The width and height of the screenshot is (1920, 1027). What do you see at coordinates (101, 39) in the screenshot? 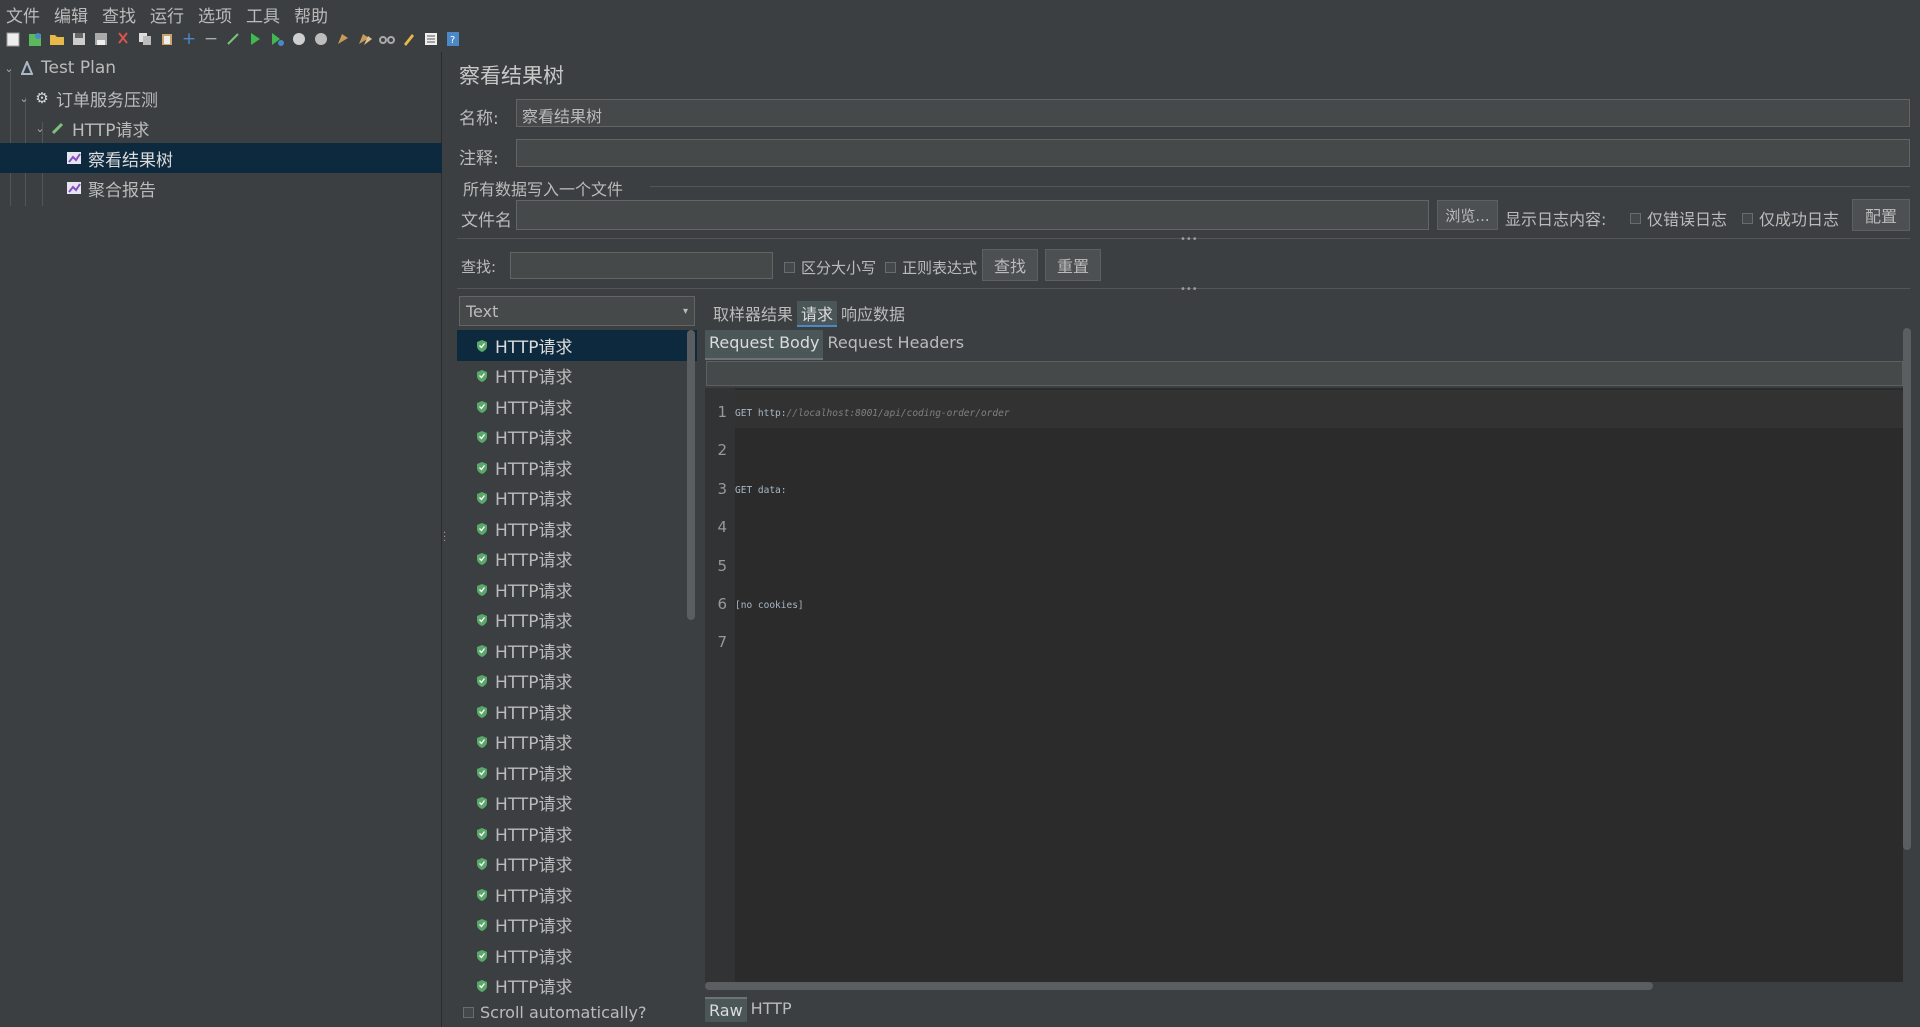
I see `save-as-icon` at bounding box center [101, 39].